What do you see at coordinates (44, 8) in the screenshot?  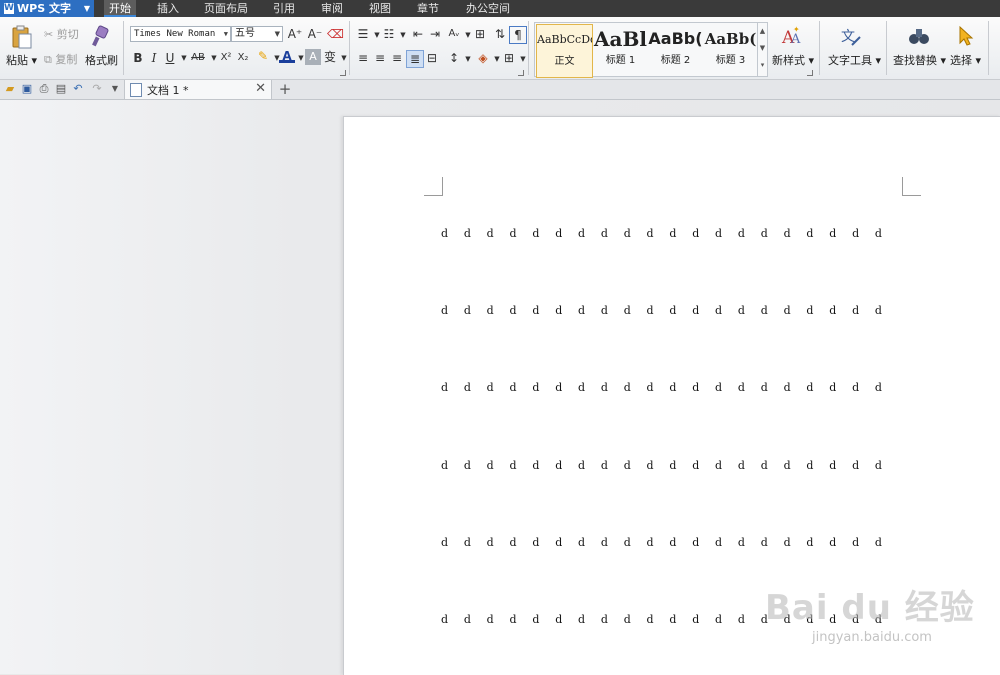 I see `app-name: WPS 文字` at bounding box center [44, 8].